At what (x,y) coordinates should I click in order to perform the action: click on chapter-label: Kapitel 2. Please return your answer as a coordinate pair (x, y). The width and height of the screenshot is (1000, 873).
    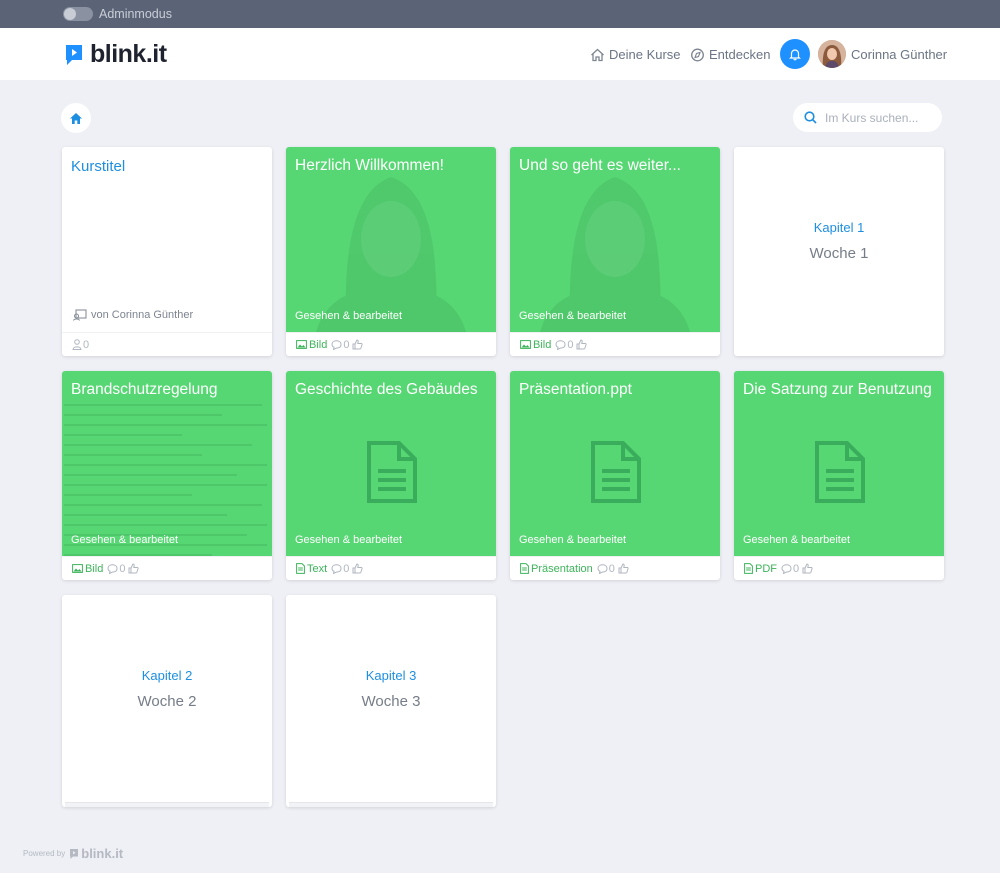
    Looking at the image, I should click on (167, 675).